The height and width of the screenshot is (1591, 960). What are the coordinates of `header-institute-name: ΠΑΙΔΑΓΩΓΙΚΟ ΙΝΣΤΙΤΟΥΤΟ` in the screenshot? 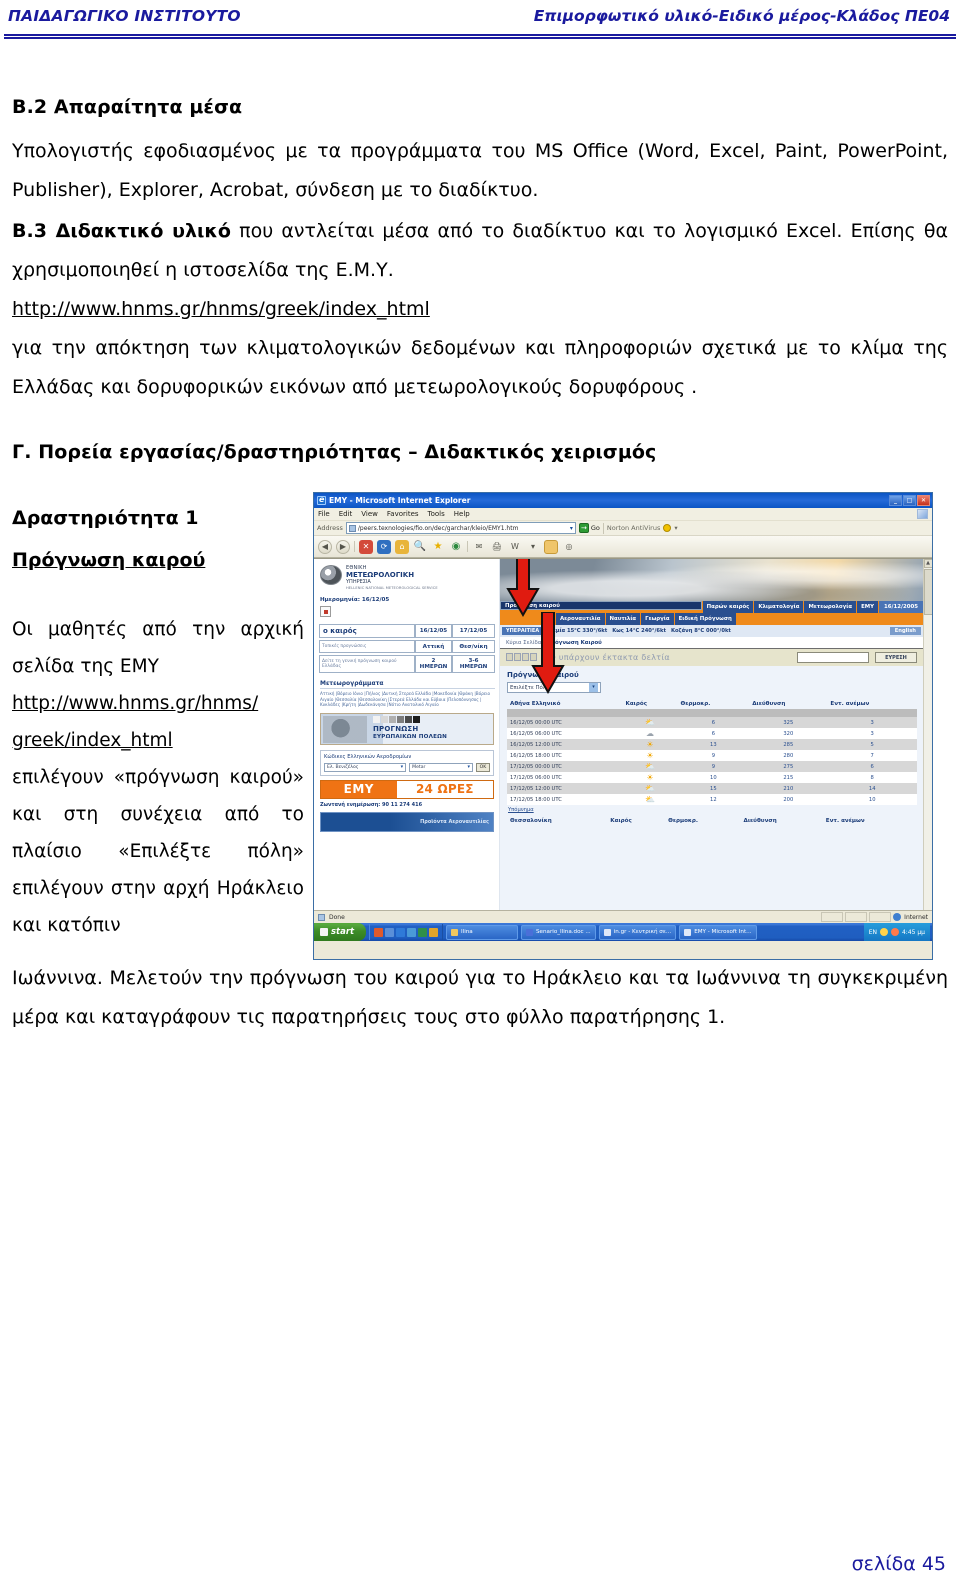 It's located at (124, 16).